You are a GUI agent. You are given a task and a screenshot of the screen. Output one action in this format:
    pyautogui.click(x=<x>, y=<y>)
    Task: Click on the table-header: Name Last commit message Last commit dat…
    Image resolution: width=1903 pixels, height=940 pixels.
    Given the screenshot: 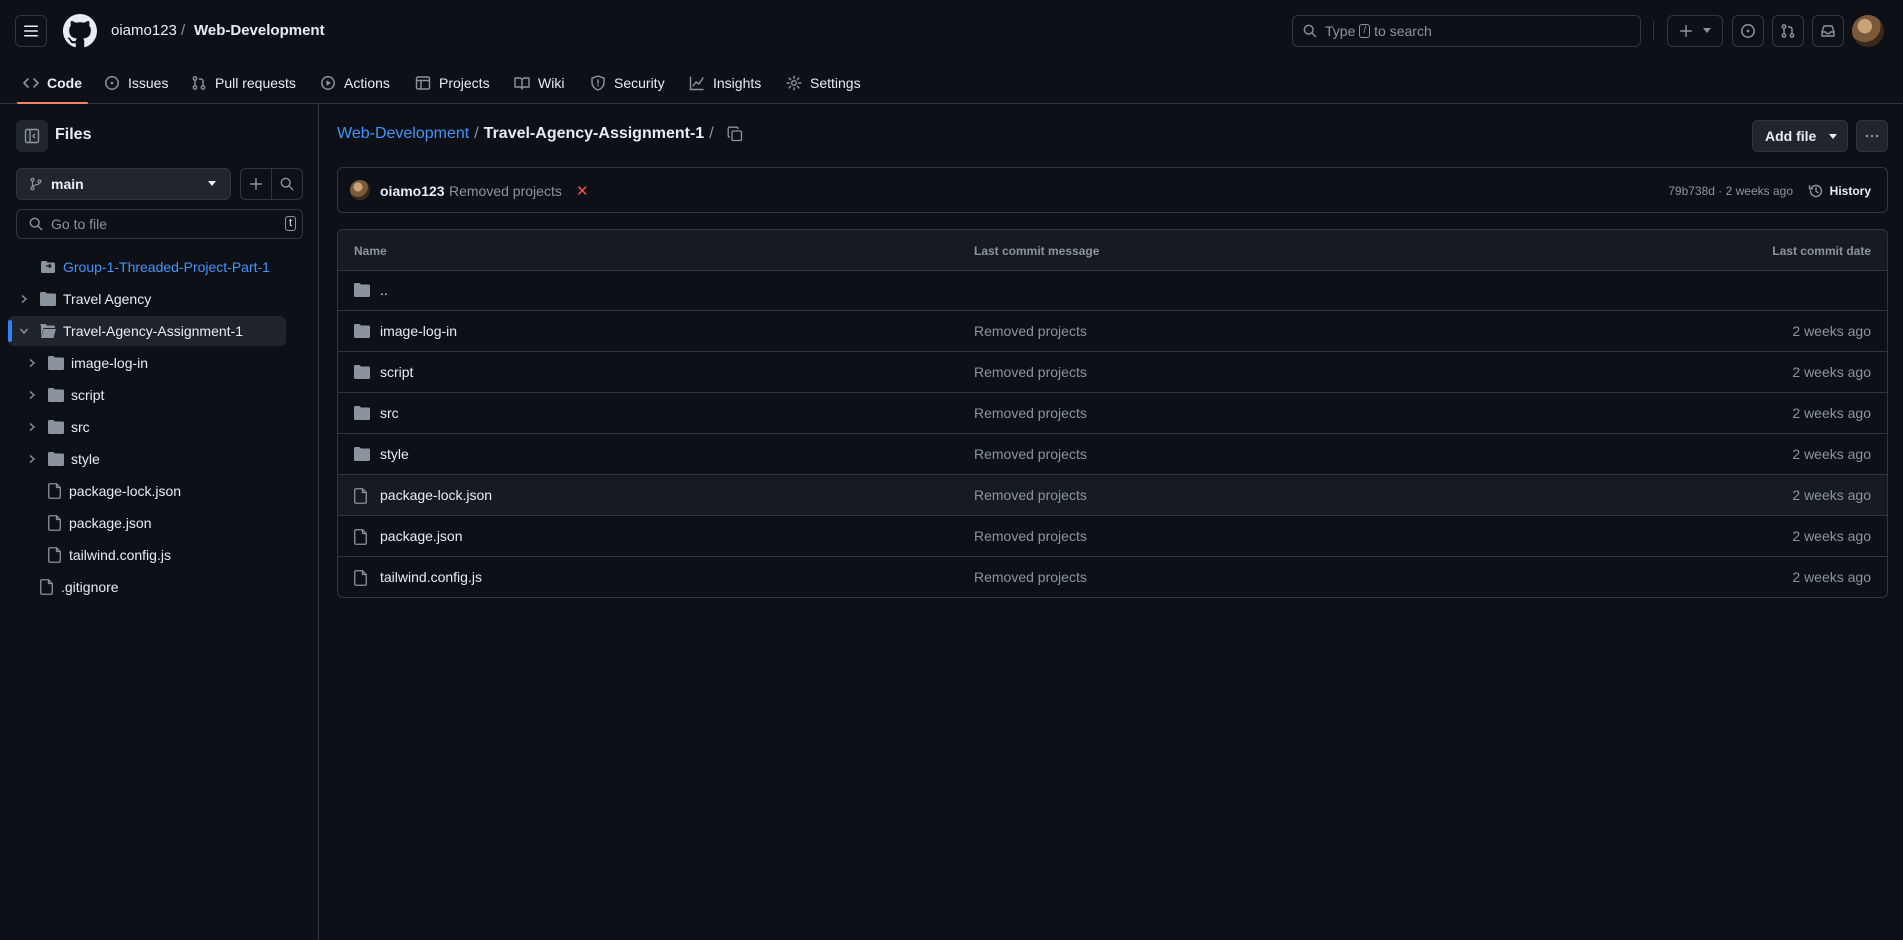 What is the action you would take?
    pyautogui.click(x=1112, y=250)
    